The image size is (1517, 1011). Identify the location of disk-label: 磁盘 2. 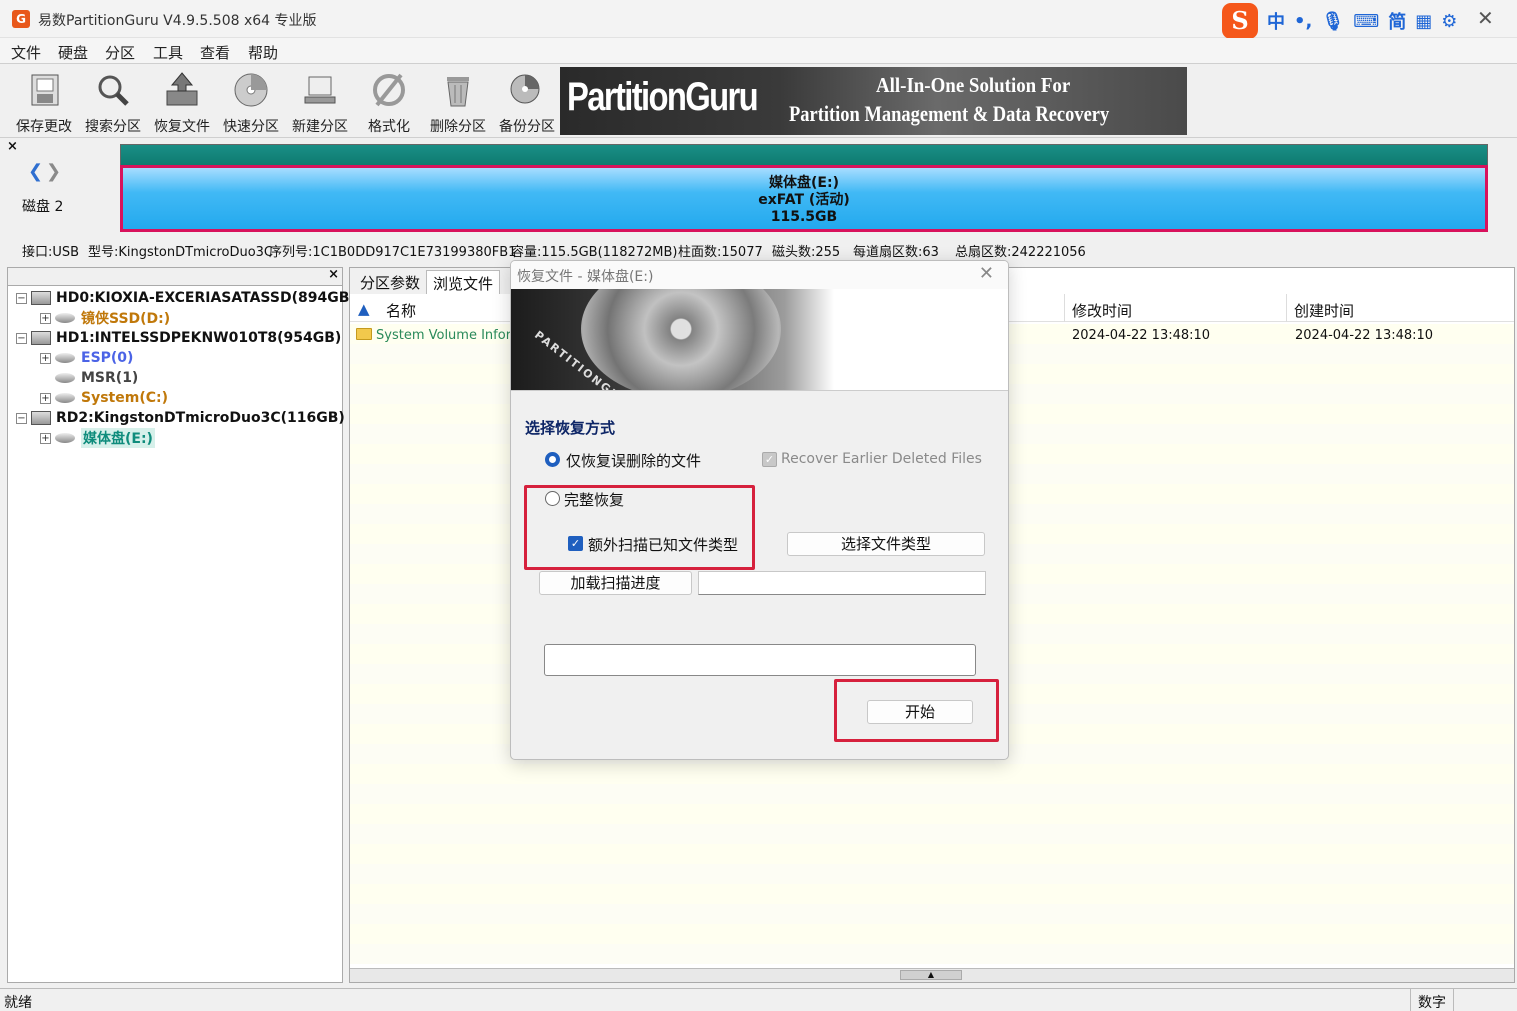
(43, 207).